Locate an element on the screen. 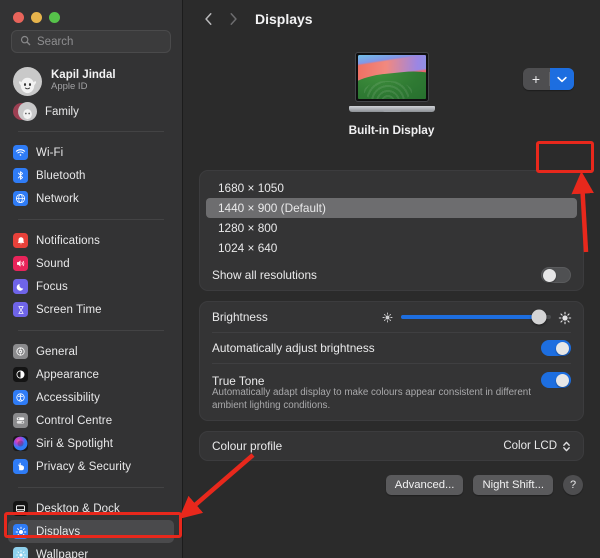  add-display-container: + is located at coordinates (548, 79).